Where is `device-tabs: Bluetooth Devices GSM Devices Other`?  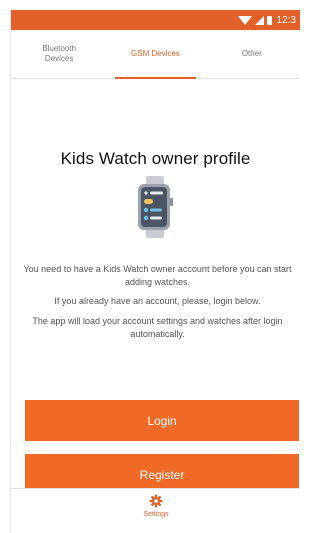 device-tabs: Bluetooth Devices GSM Devices Other is located at coordinates (155, 54).